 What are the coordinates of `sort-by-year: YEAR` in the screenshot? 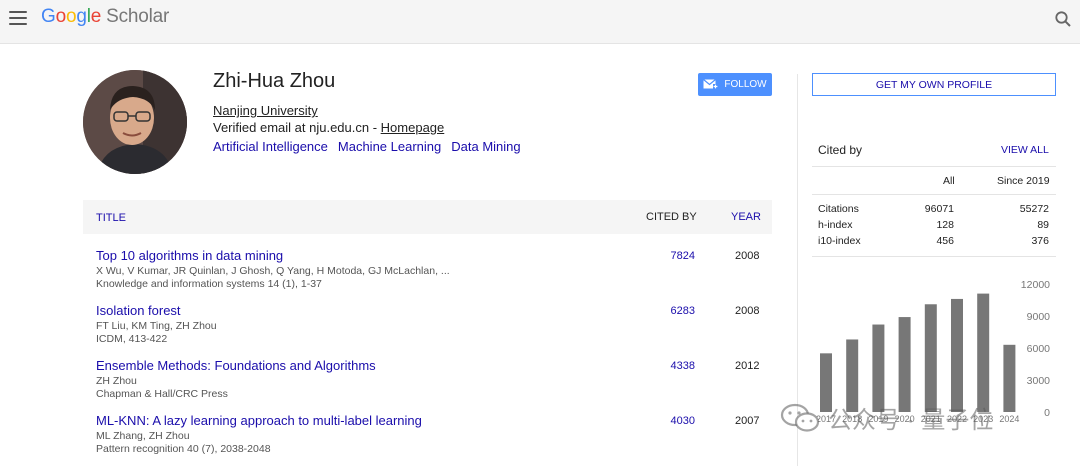 It's located at (746, 217).